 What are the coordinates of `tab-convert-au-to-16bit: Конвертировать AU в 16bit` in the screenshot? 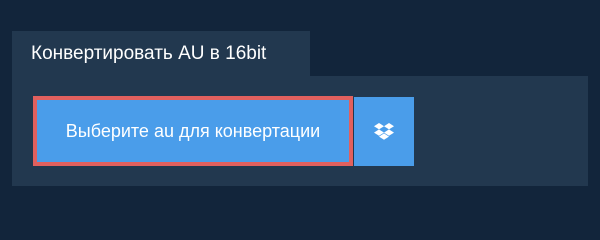 It's located at (161, 53).